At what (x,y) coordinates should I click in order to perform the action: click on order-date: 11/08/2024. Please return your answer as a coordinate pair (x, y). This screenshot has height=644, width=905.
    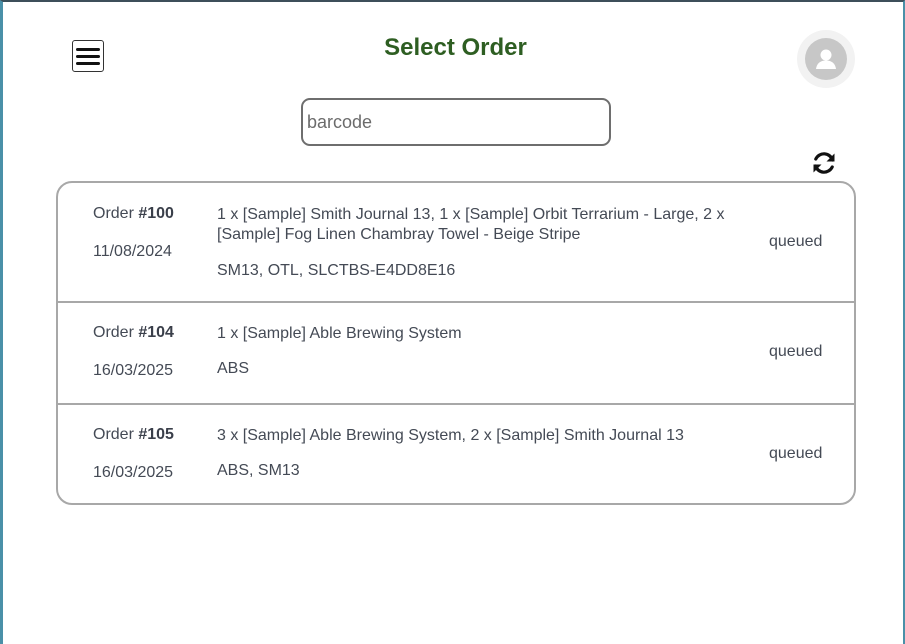
    Looking at the image, I should click on (132, 251).